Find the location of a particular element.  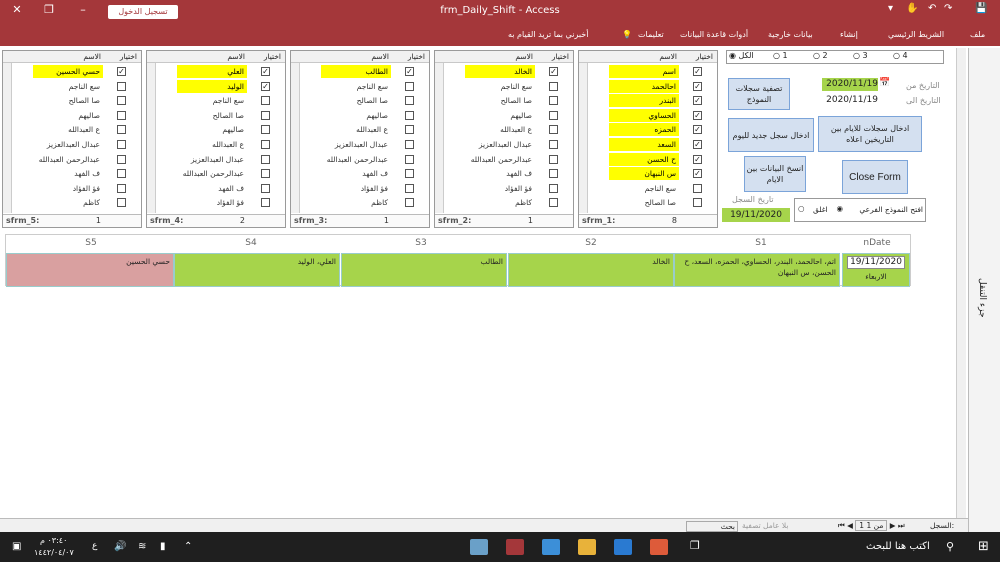

item-name: السعد is located at coordinates (644, 144).